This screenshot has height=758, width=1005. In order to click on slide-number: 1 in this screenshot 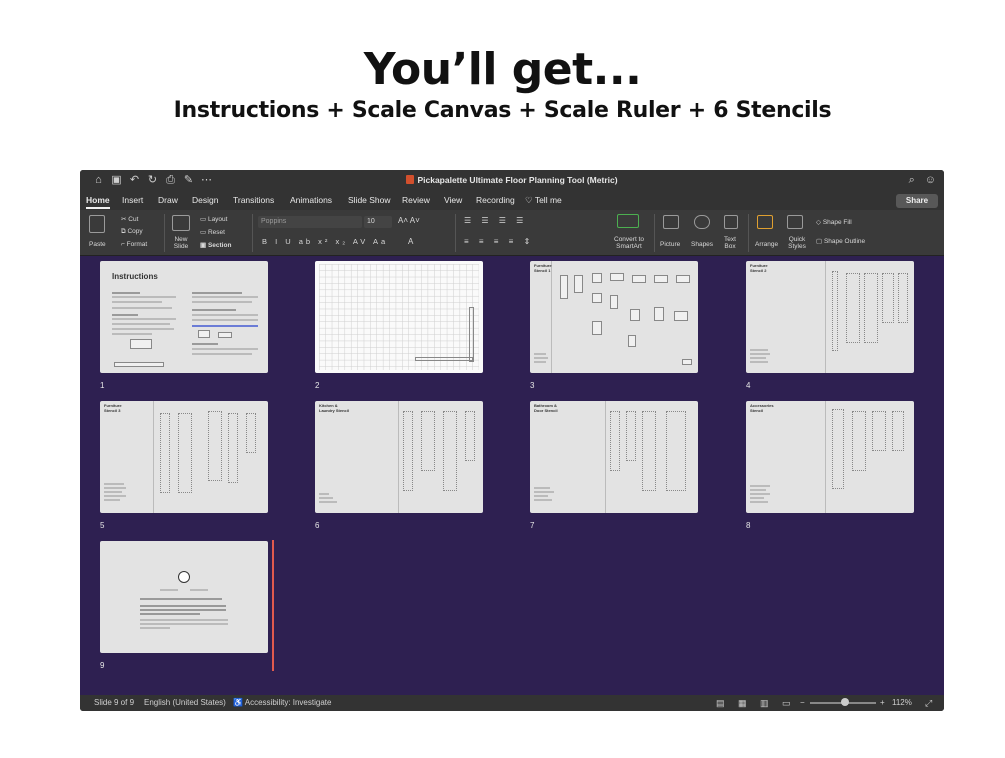, I will do `click(102, 385)`.